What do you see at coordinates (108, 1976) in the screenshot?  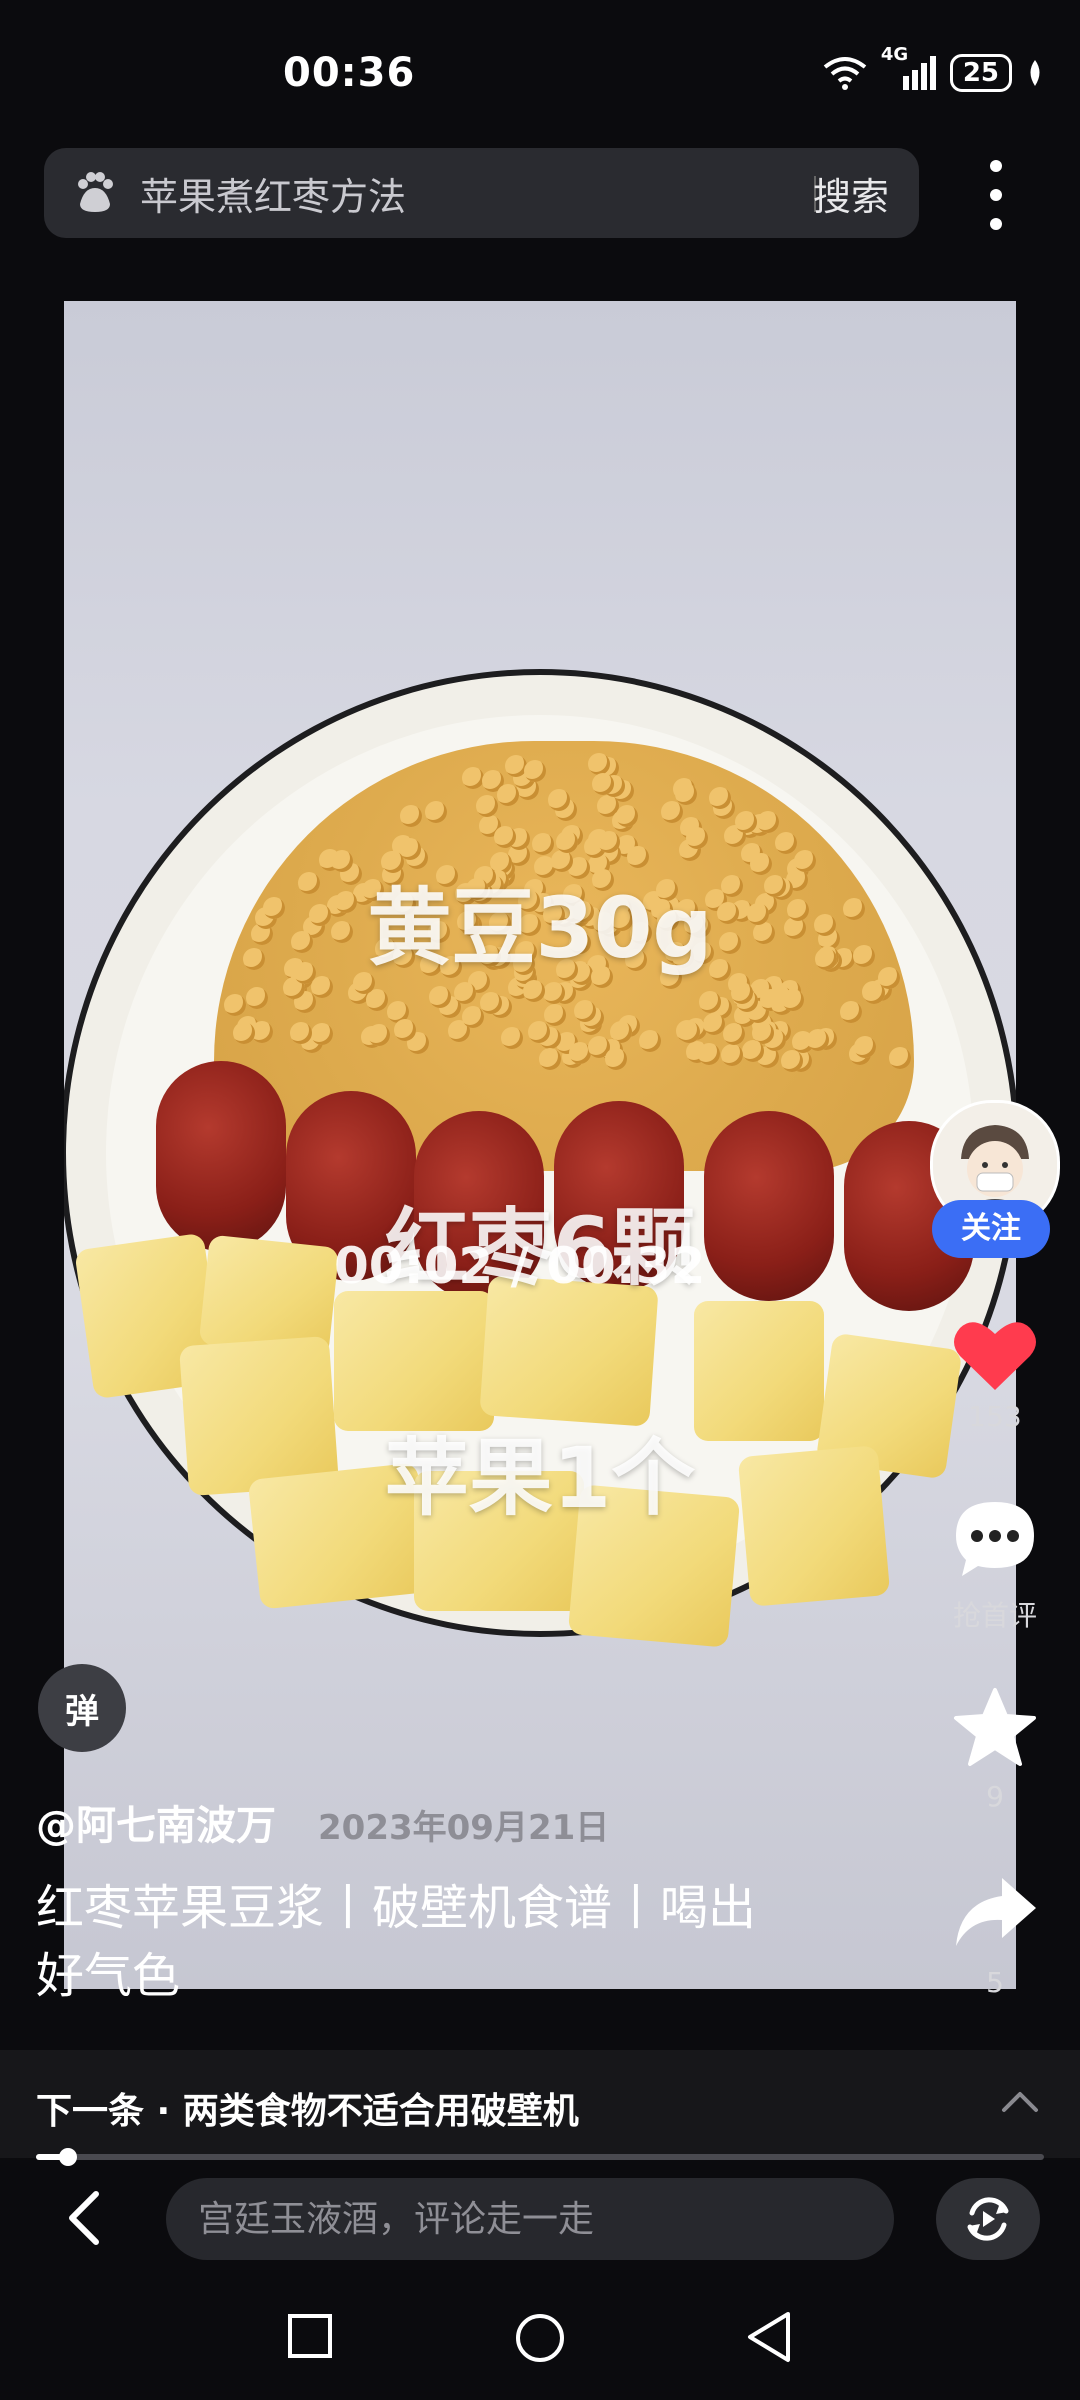 I see `post-caption-line-2: 好气色` at bounding box center [108, 1976].